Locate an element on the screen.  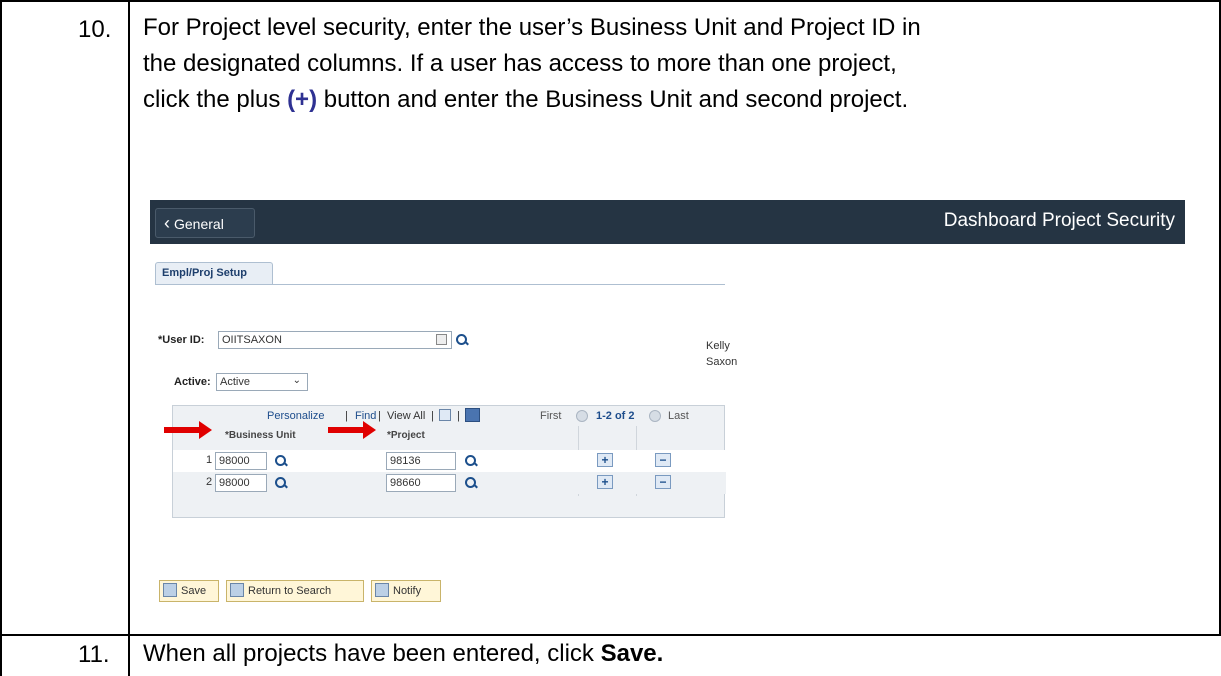
step-number: 11. is located at coordinates (94, 654).